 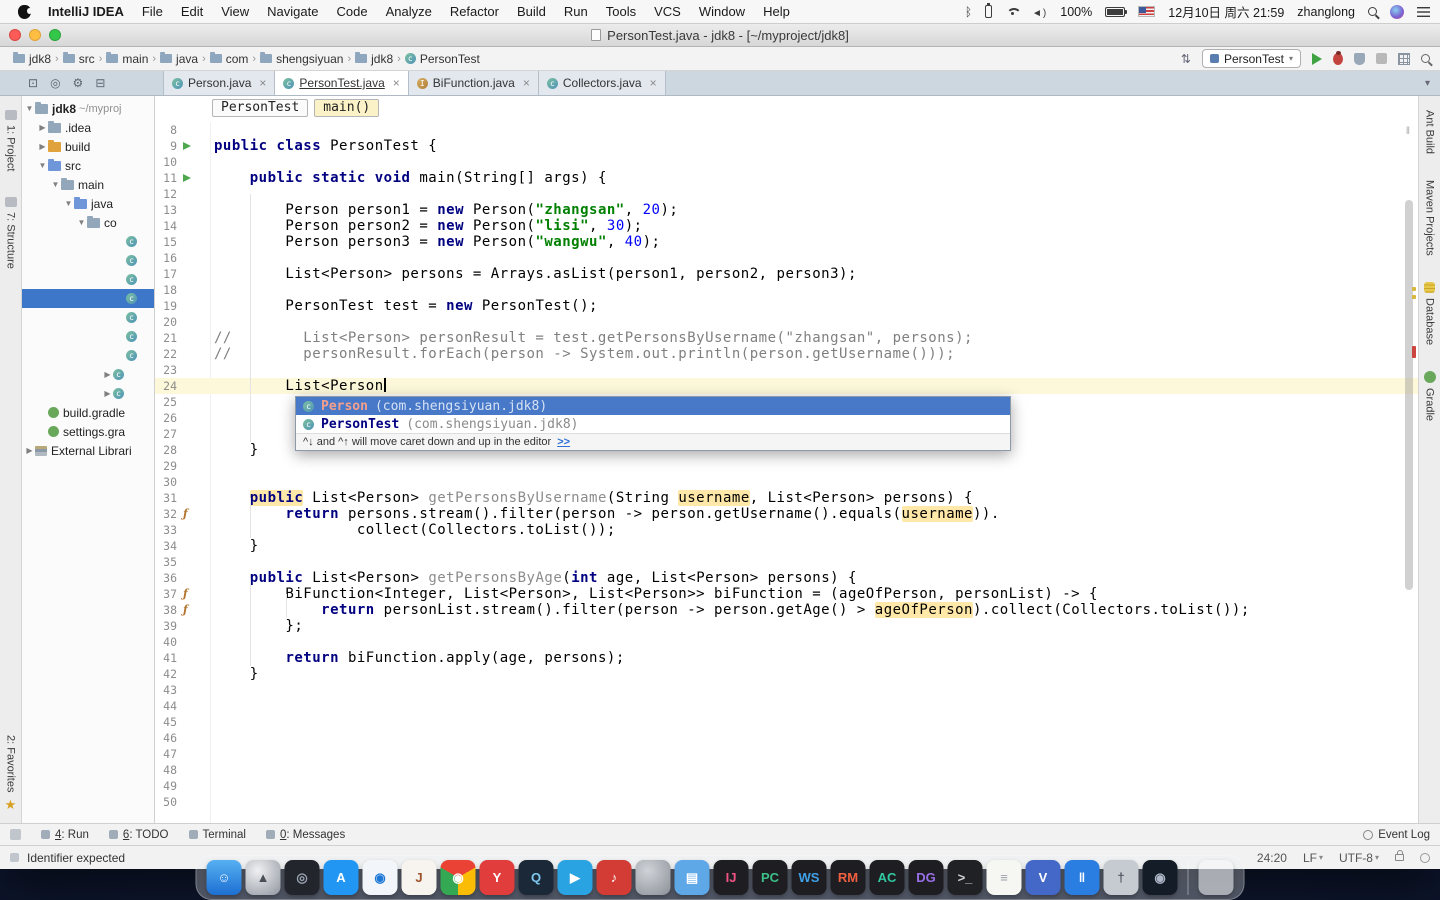 I want to click on tool-window-button: 4: Run, so click(x=65, y=835).